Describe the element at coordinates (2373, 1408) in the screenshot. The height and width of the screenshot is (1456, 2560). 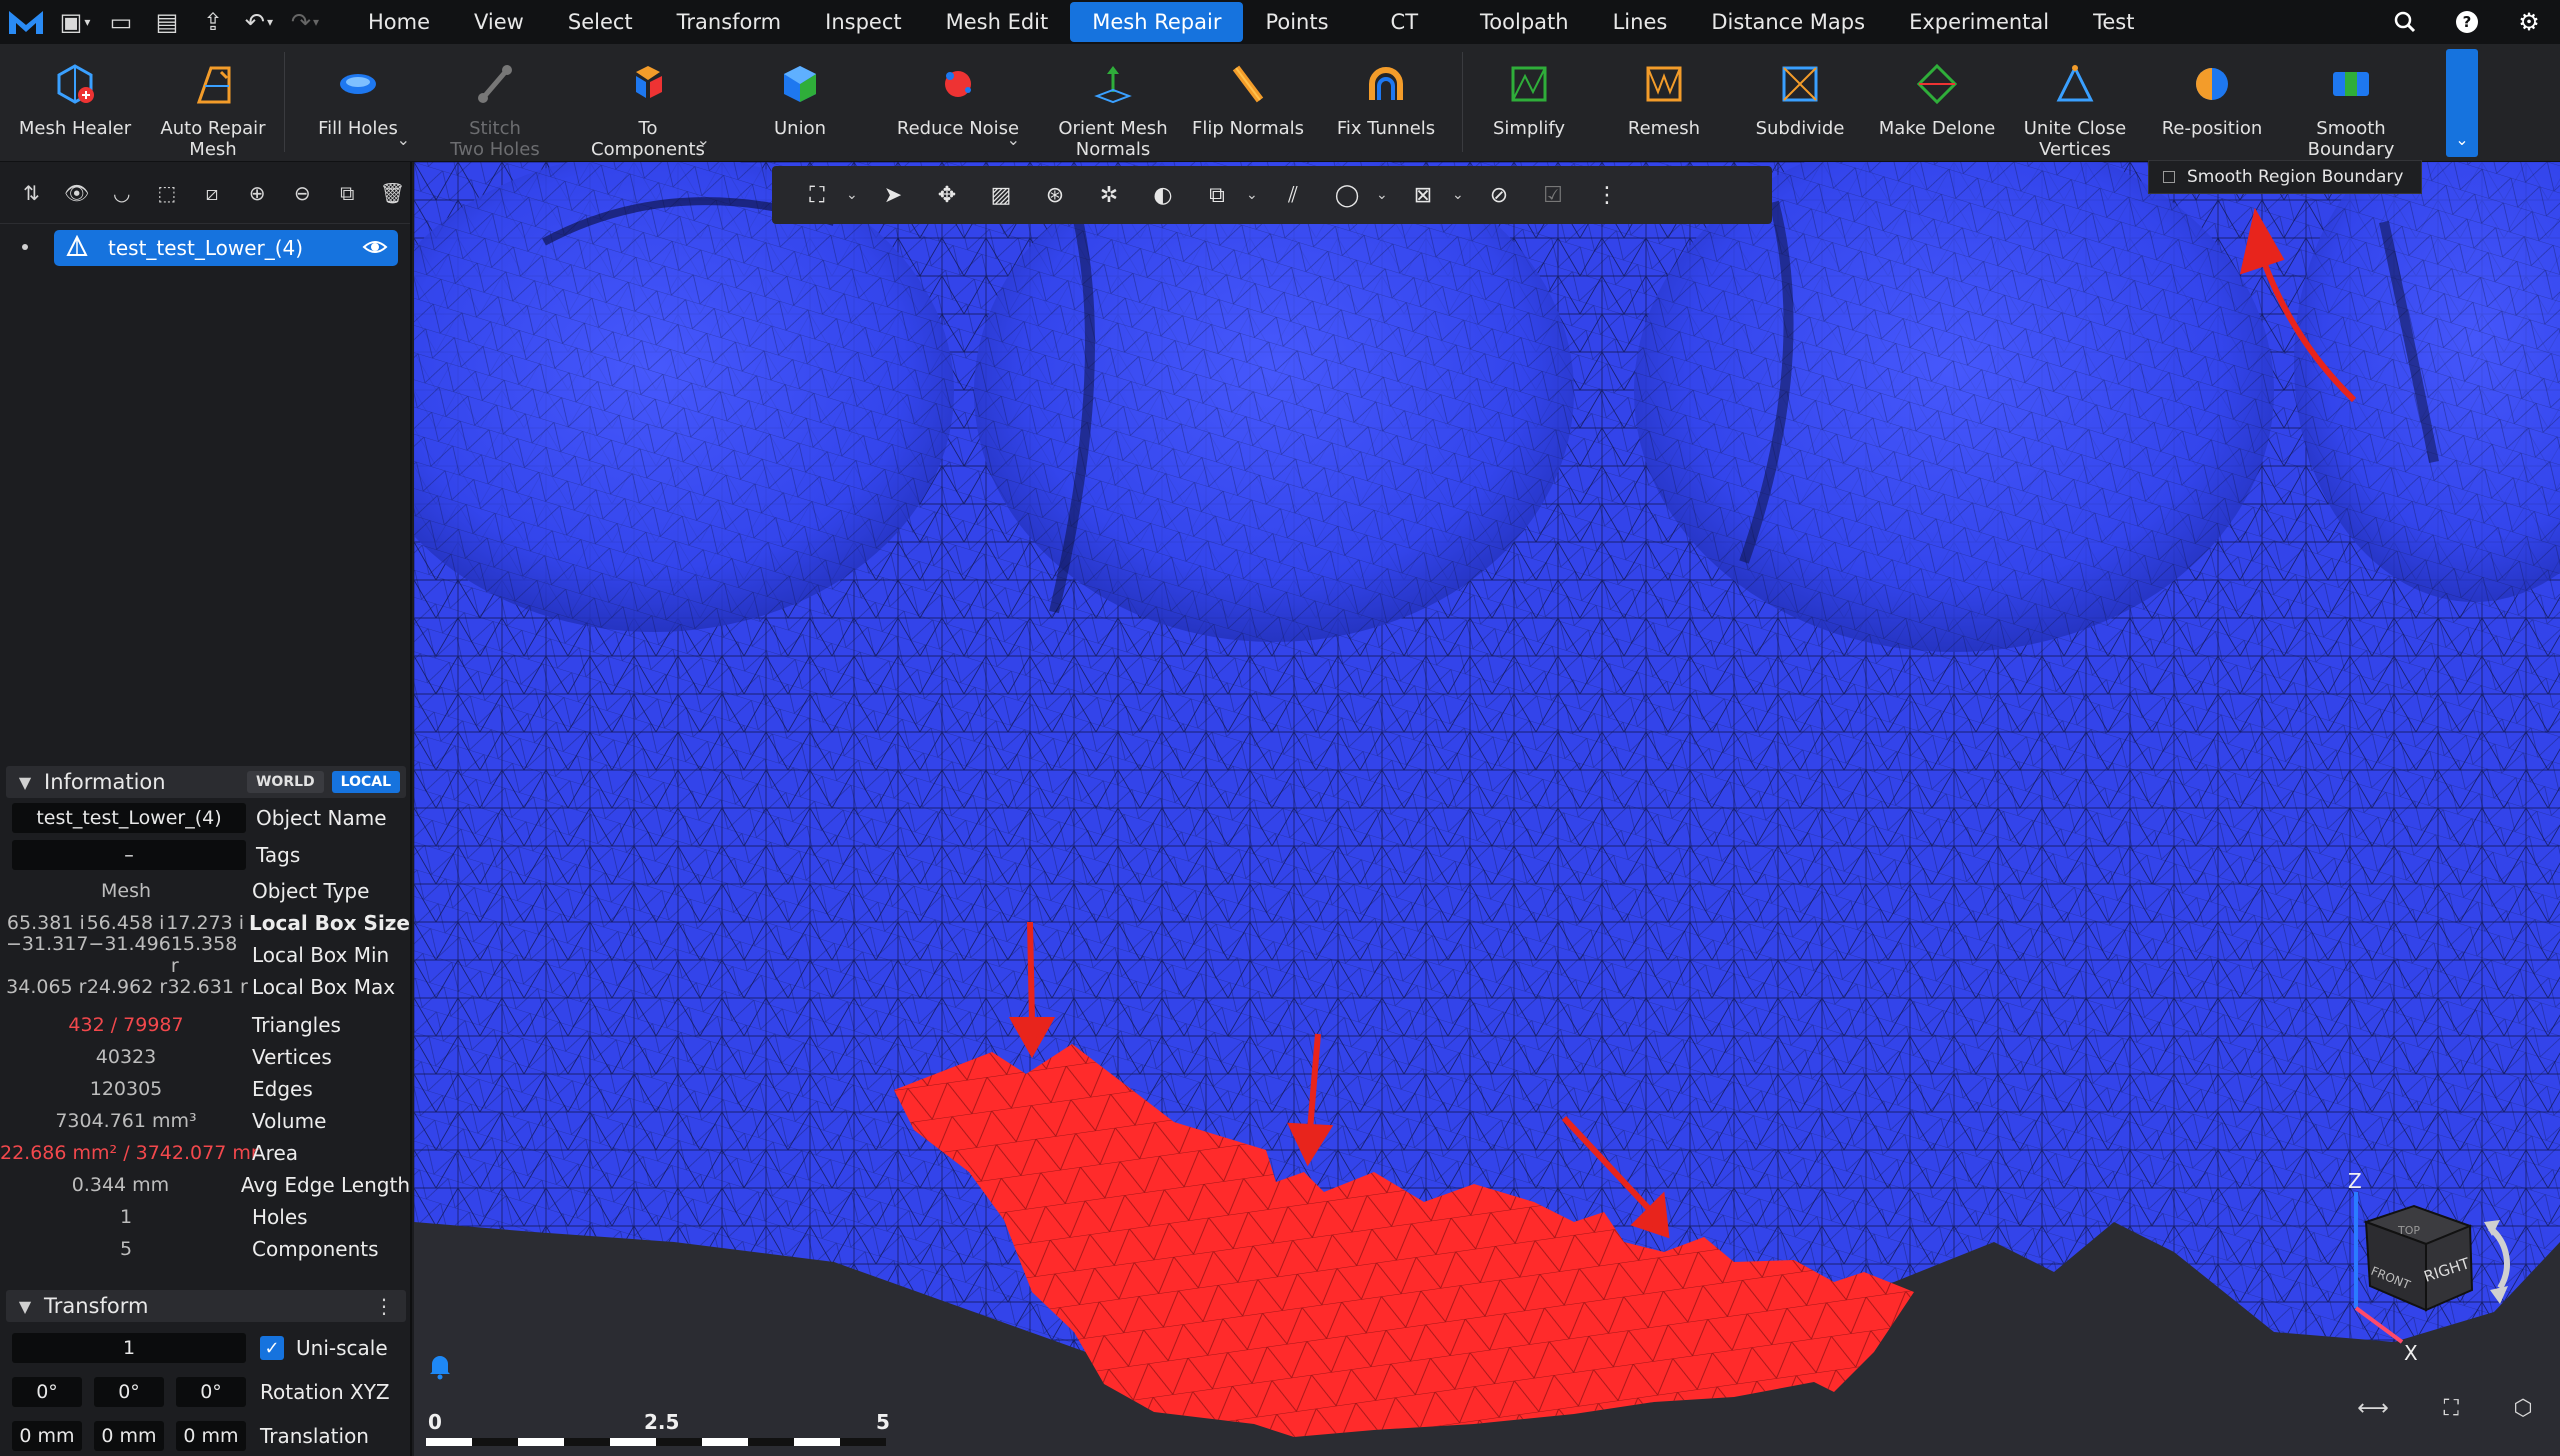
I see `measure-ruler-icon: ⟷` at that location.